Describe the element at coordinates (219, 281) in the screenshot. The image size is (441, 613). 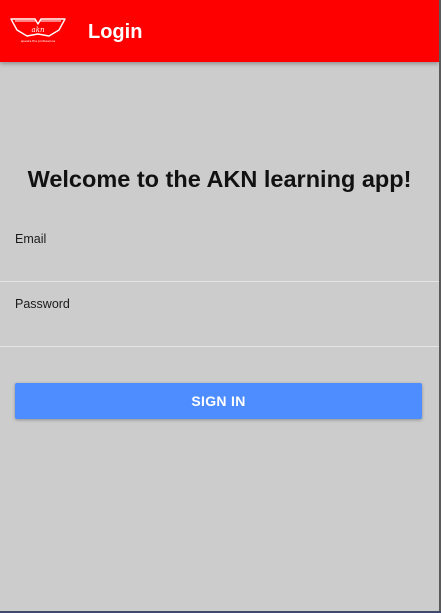
I see `email-underline` at that location.